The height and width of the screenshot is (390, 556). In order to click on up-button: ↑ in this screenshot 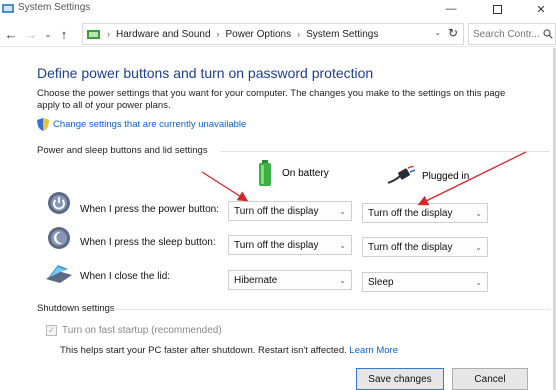, I will do `click(64, 34)`.